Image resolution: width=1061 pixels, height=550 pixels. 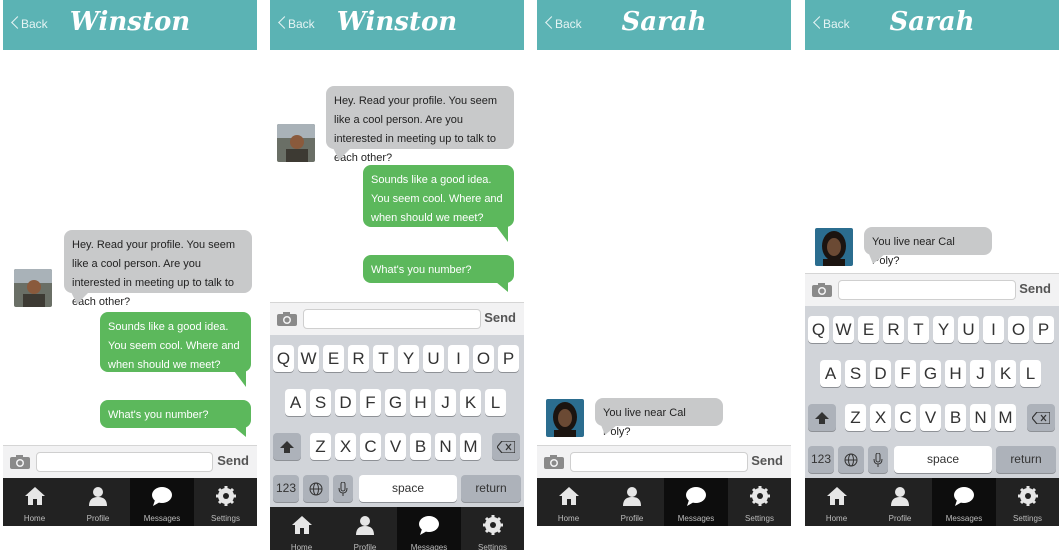 I want to click on chat-icon, so click(x=429, y=525).